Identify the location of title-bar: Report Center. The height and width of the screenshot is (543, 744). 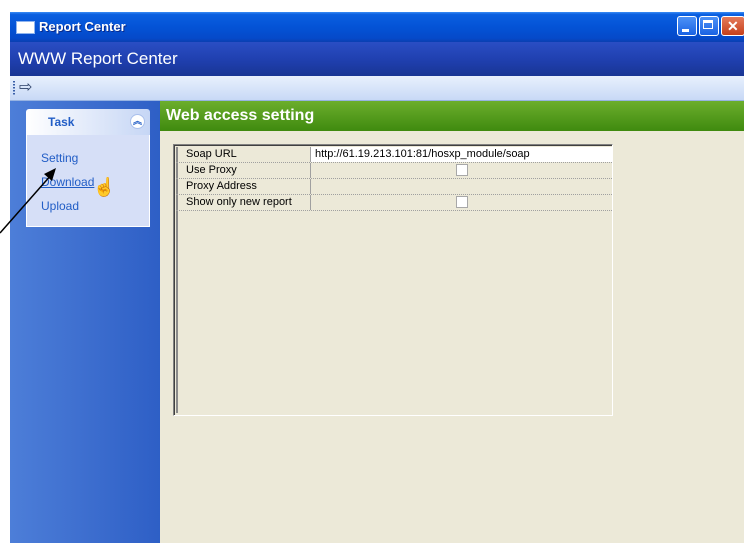
(377, 27).